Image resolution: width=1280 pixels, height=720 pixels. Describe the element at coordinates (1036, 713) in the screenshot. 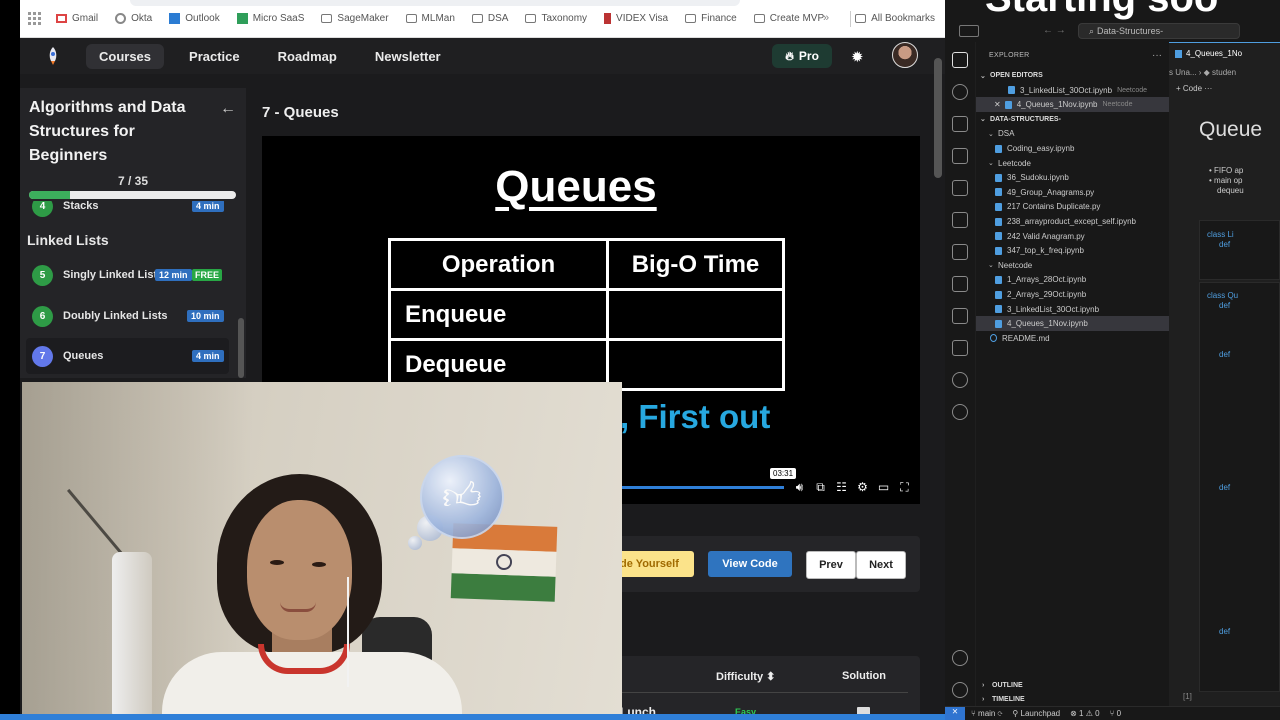

I see `launchpad-status: ⚲ Launchpad` at that location.